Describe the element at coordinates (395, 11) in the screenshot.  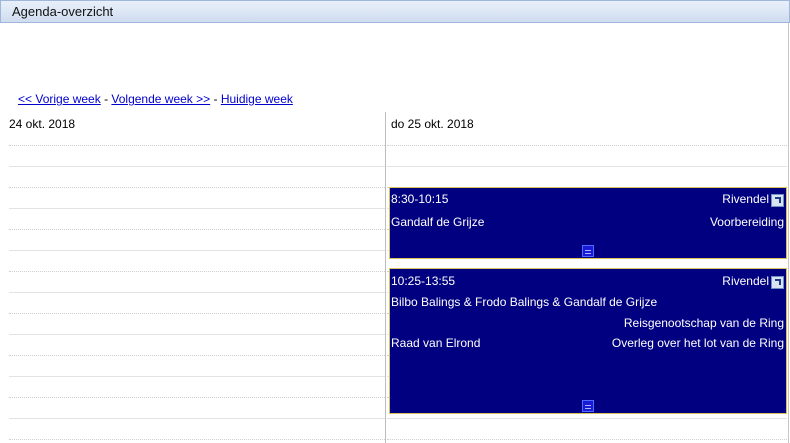
I see `window-titlebar: Agenda-overzicht` at that location.